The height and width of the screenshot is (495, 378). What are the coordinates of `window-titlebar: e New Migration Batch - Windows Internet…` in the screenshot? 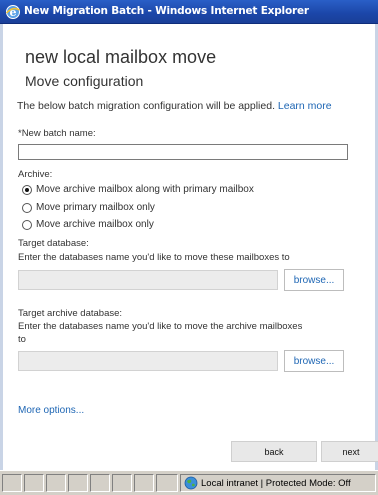 It's located at (189, 12).